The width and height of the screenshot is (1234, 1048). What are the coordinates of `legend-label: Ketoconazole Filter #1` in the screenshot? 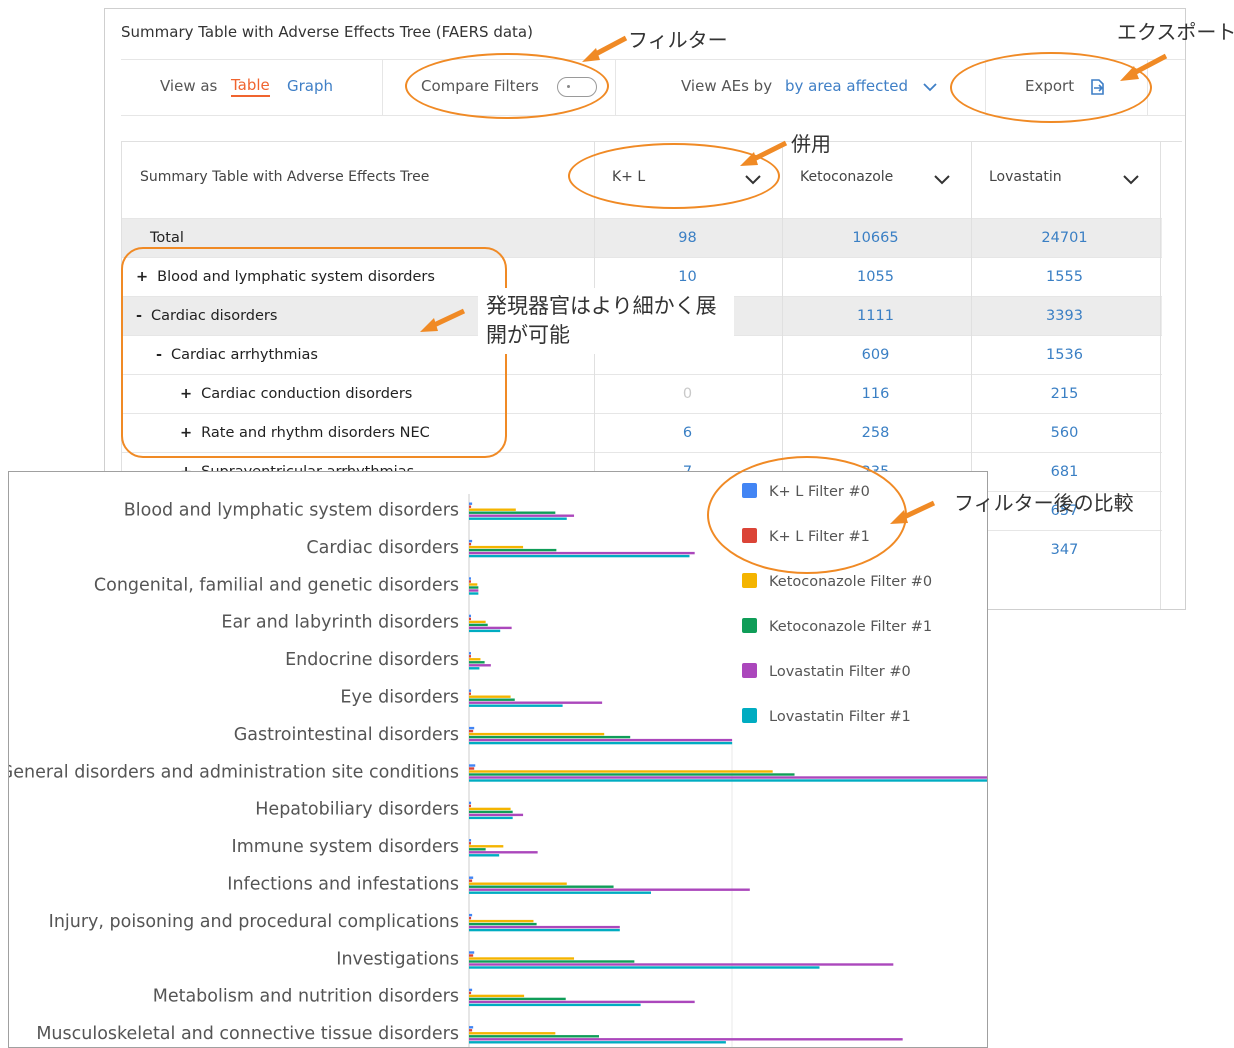 It's located at (850, 627).